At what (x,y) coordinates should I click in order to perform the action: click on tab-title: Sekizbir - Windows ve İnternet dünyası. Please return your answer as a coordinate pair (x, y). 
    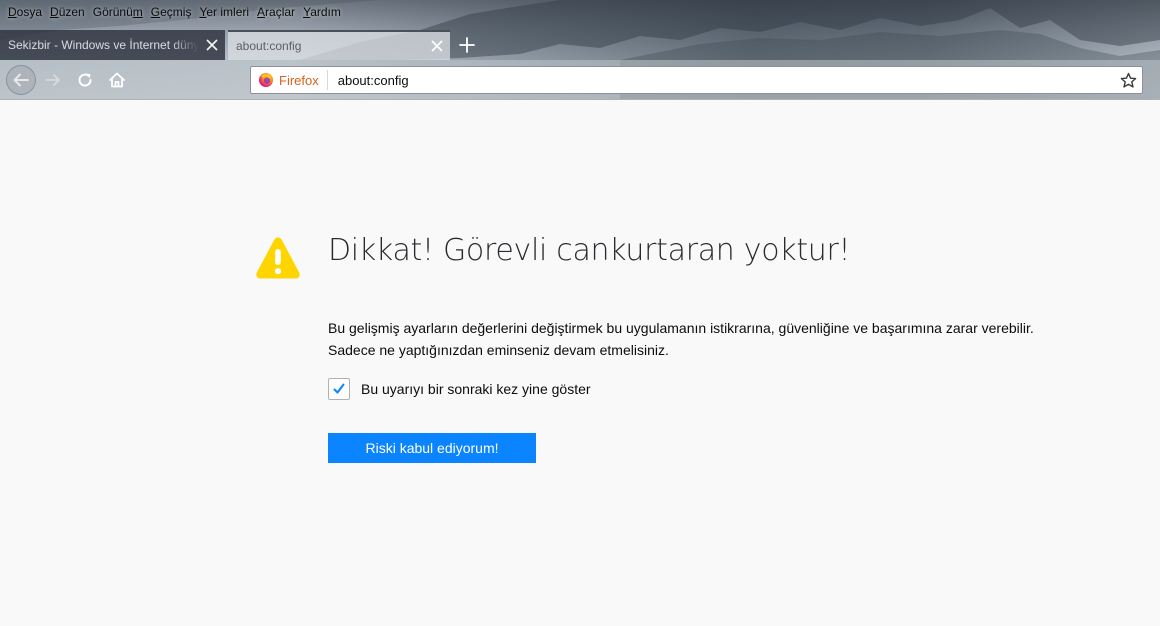
    Looking at the image, I should click on (103, 45).